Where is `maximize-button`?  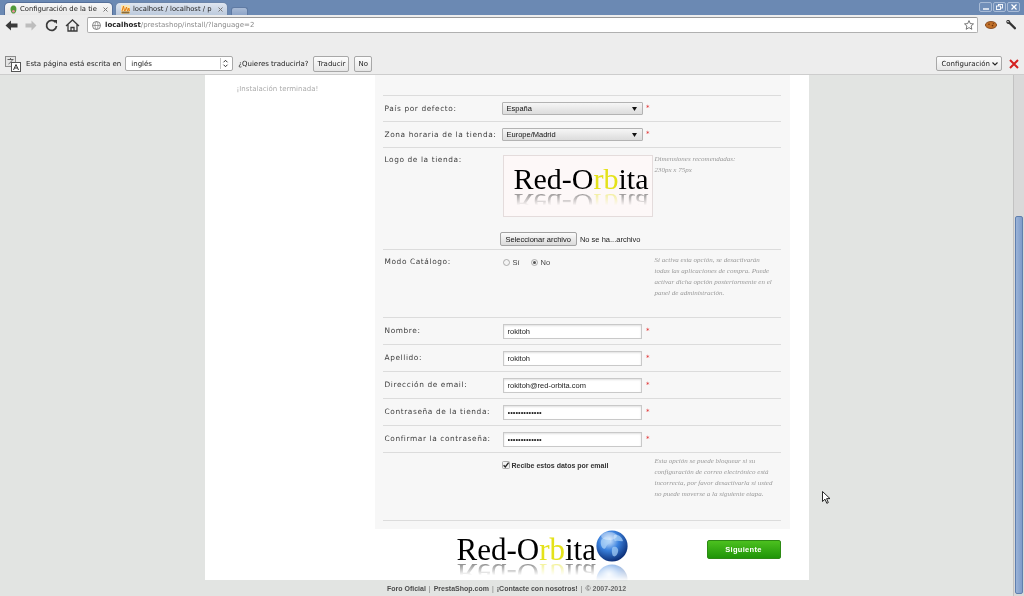 maximize-button is located at coordinates (999, 7).